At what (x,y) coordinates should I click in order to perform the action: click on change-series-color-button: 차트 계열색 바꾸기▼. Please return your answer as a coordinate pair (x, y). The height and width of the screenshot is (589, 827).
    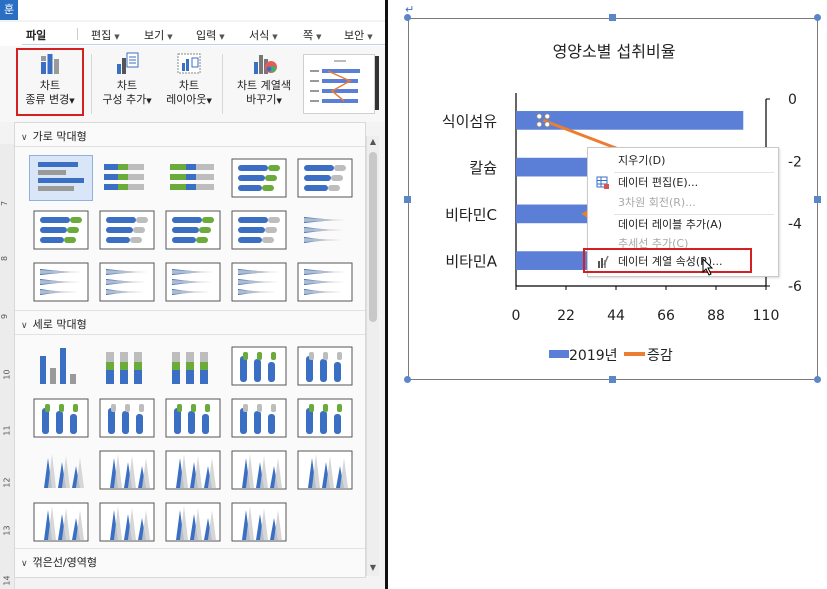
    Looking at the image, I should click on (264, 83).